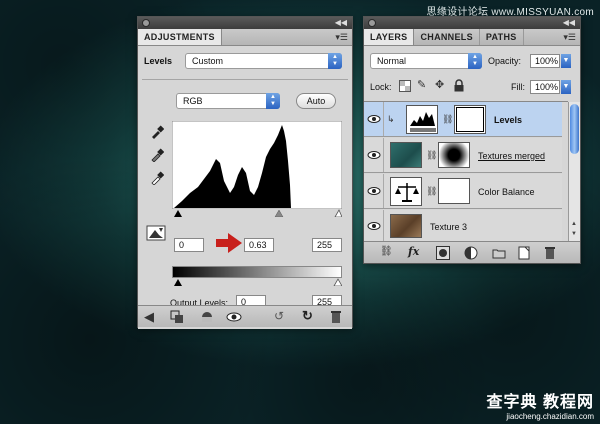  Describe the element at coordinates (386, 251) in the screenshot. I see `link-layers-icon: ⛓` at that location.